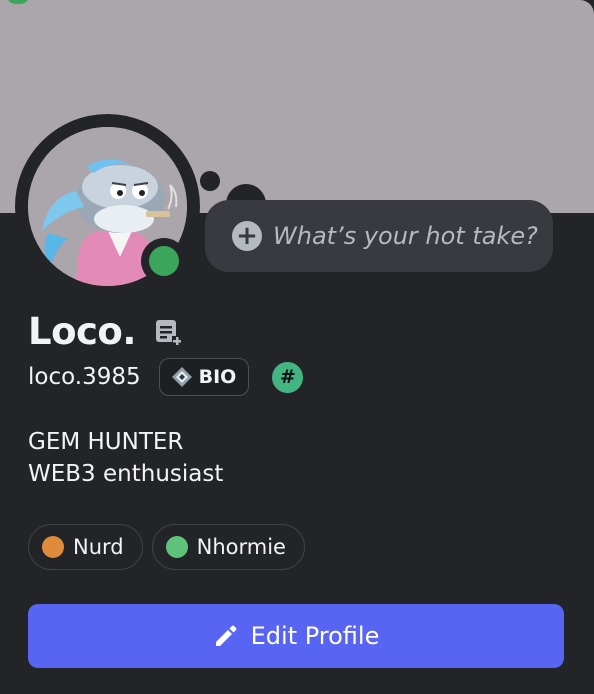  Describe the element at coordinates (405, 236) in the screenshot. I see `hot-take-placeholder: What’s your hot take?` at that location.